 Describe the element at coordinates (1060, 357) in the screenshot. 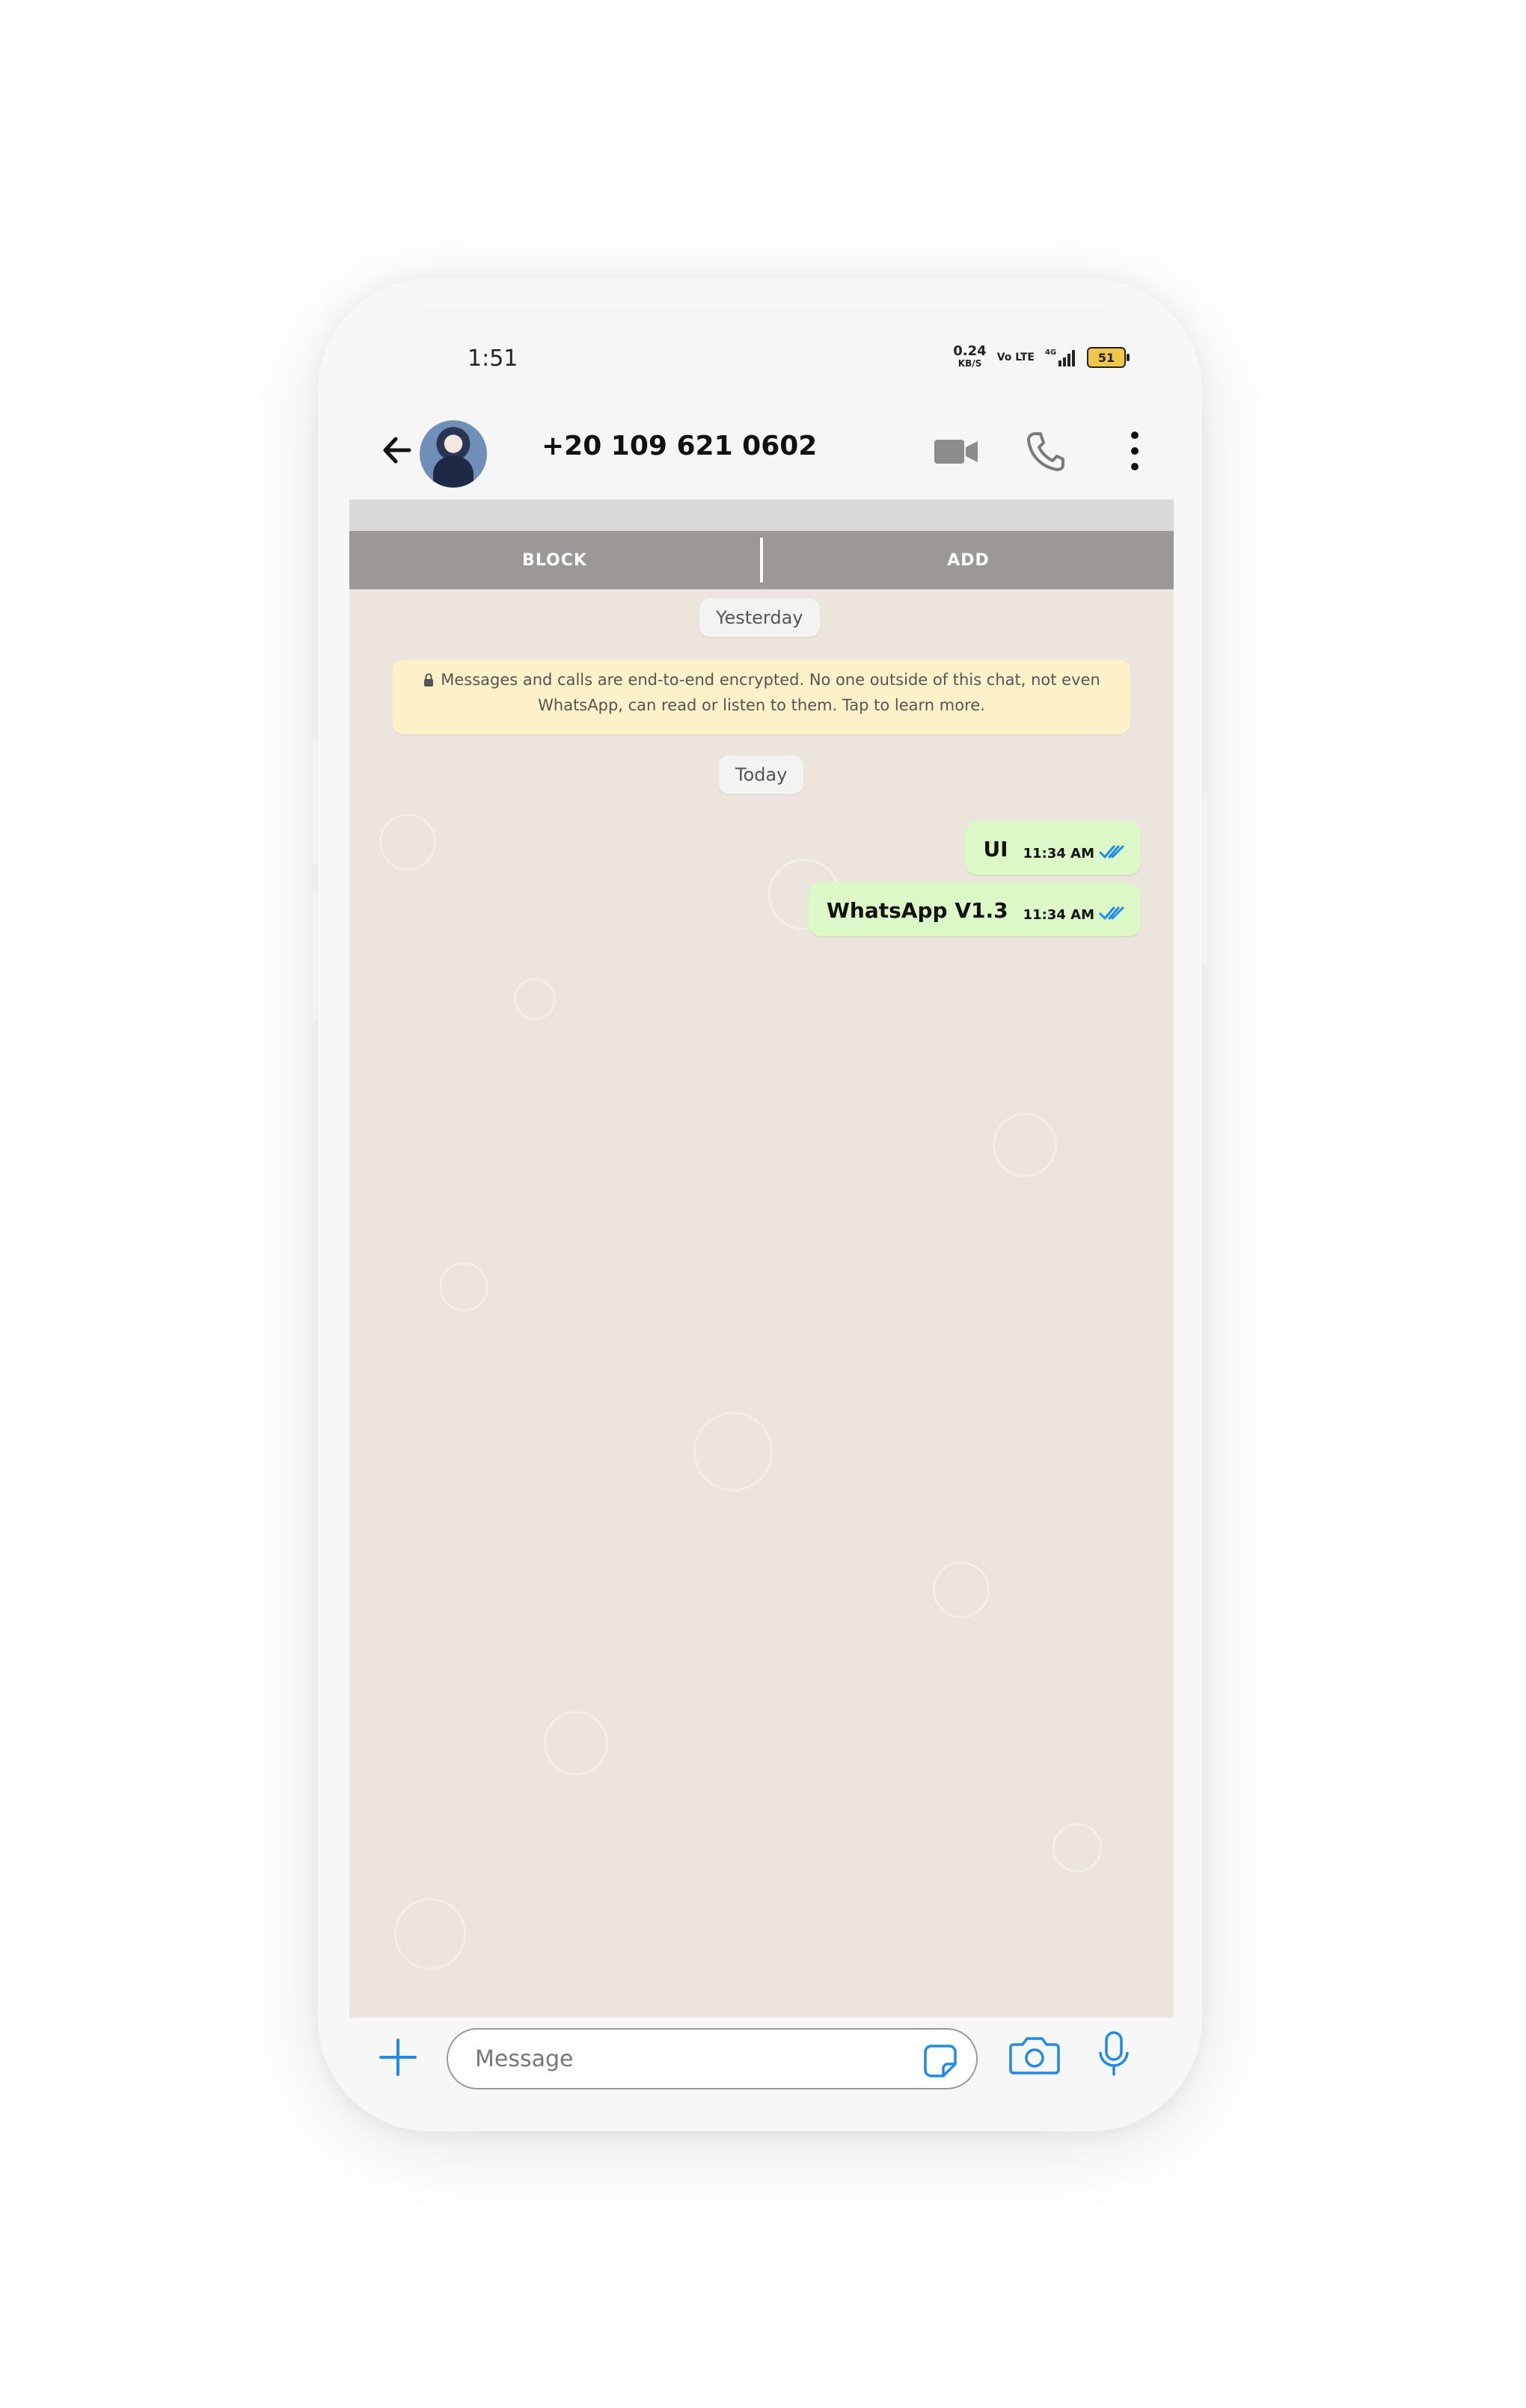

I see `signal-icon: 4G` at that location.